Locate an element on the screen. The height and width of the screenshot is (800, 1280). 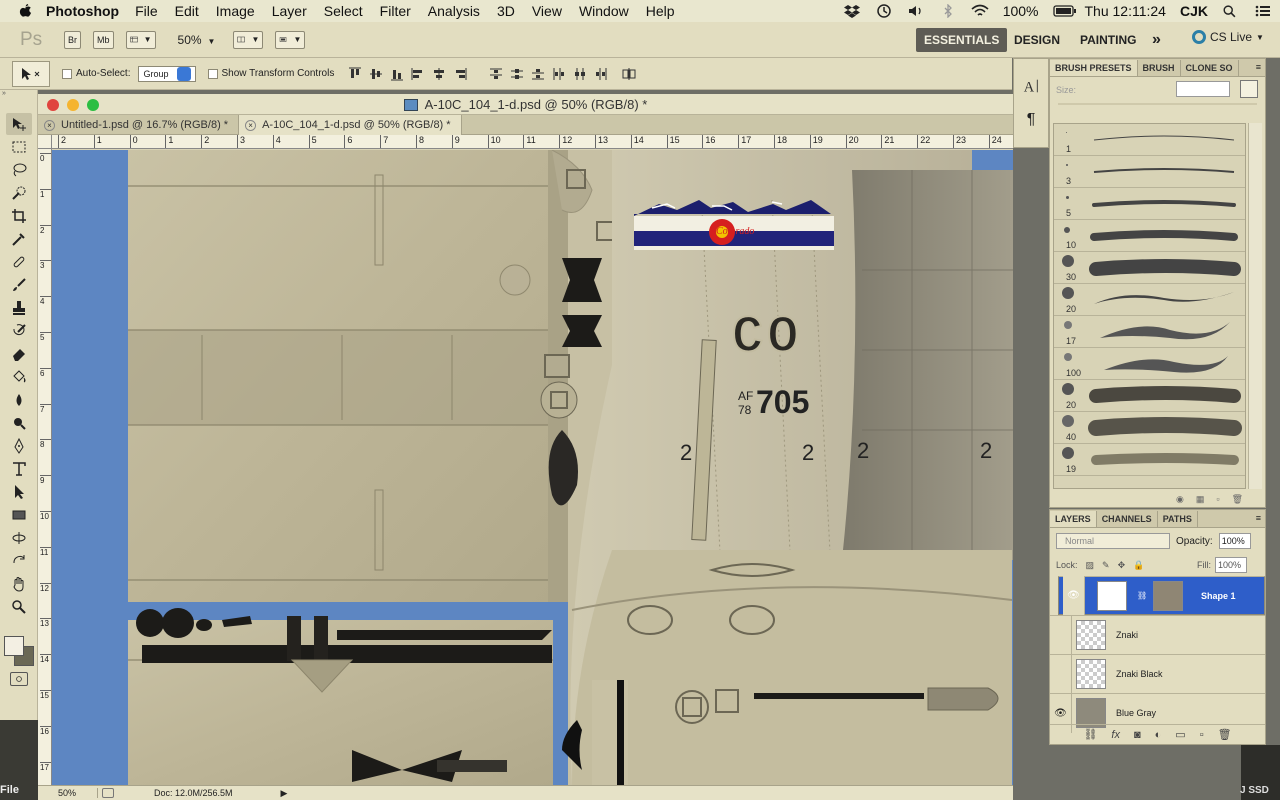
link-layers-icon: ⛓ is located at coordinates (1090, 734).